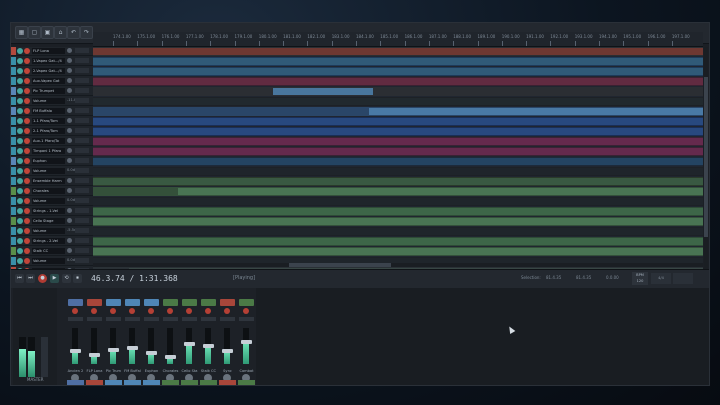 The width and height of the screenshot is (720, 405). Describe the element at coordinates (48, 261) in the screenshot. I see `track-name: Volume` at that location.